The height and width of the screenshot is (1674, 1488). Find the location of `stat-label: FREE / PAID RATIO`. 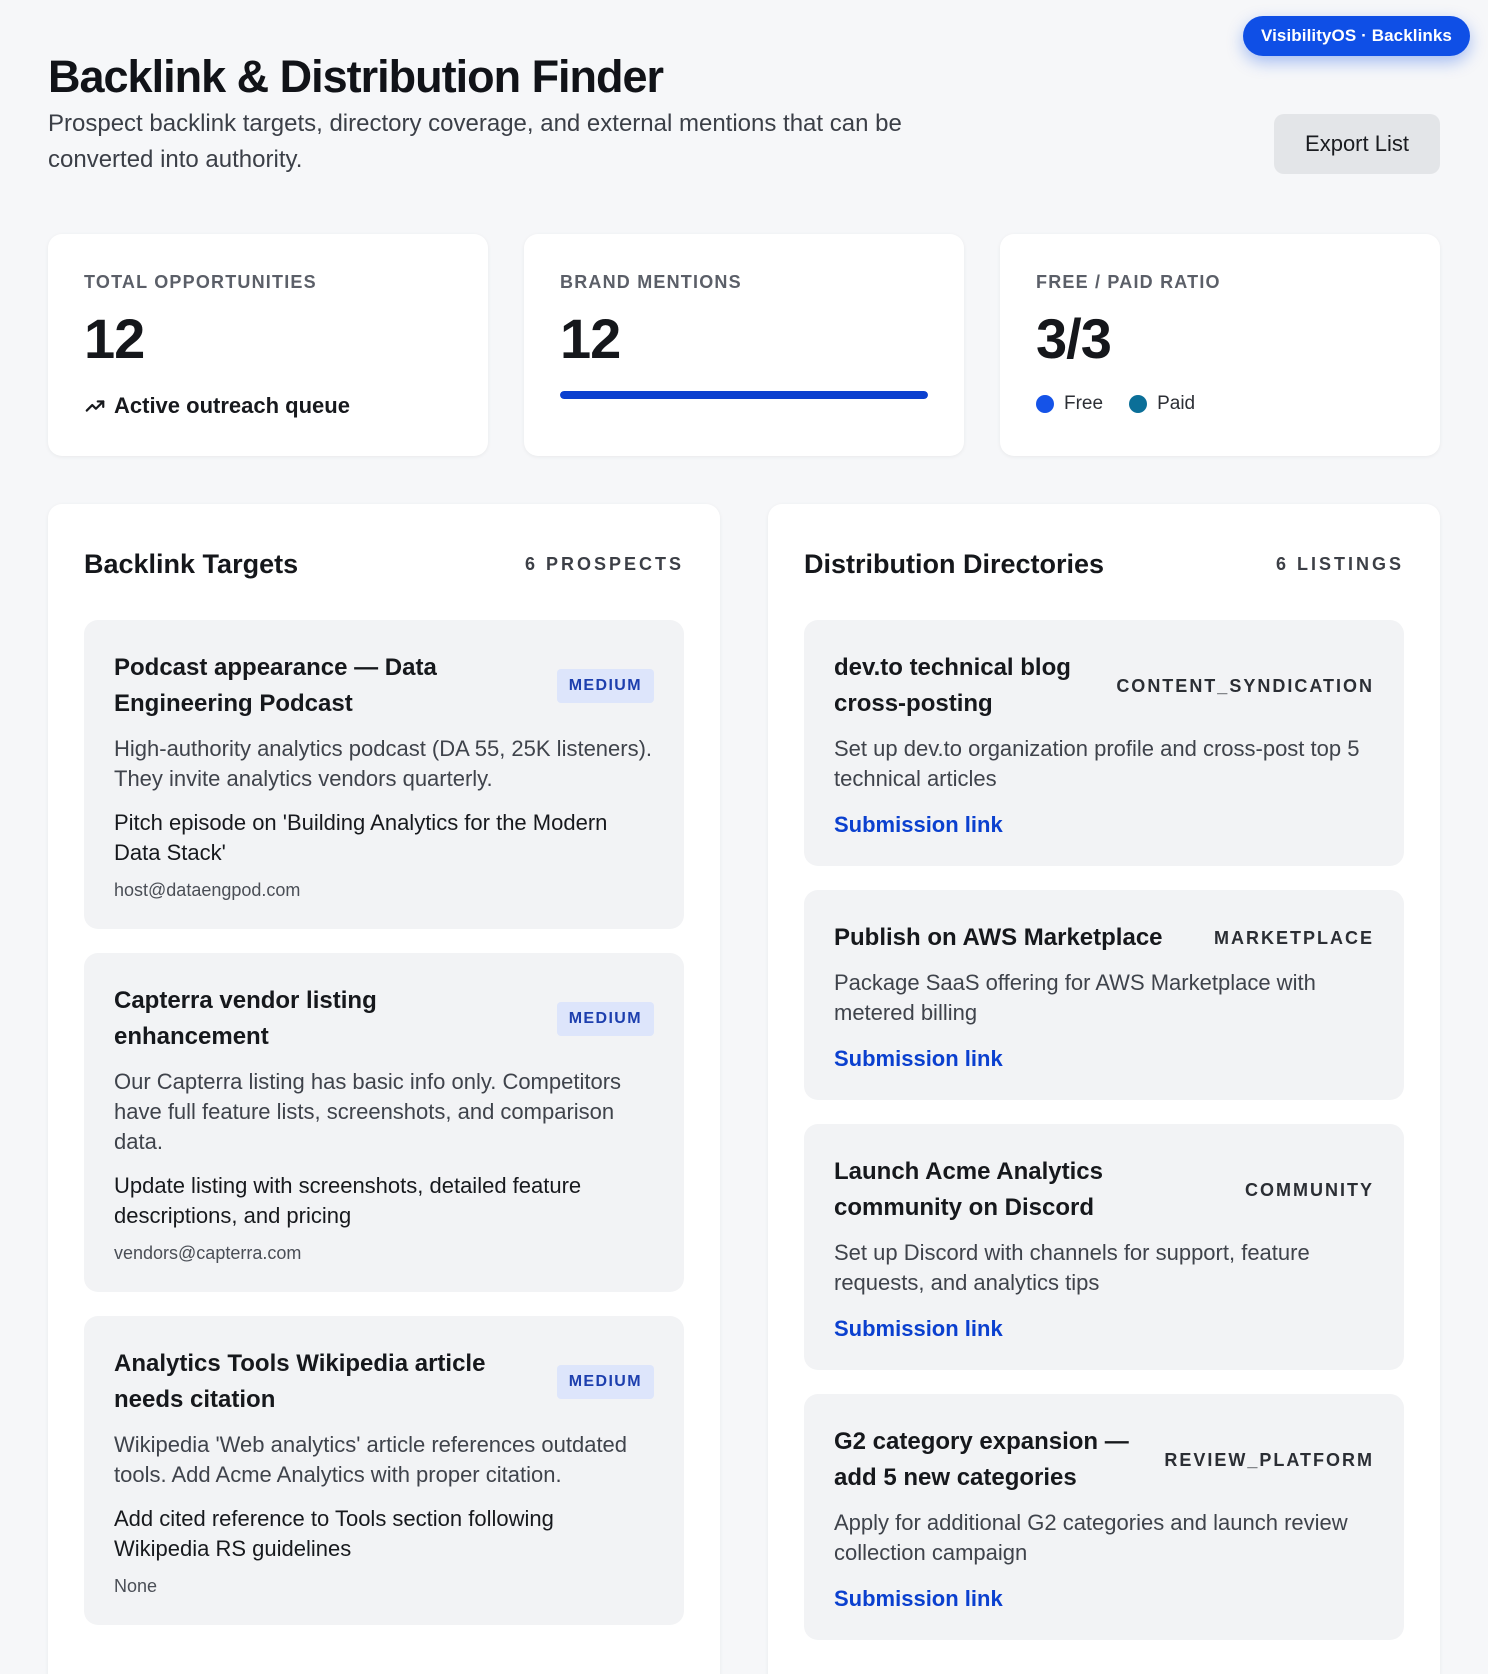

stat-label: FREE / PAID RATIO is located at coordinates (1128, 282).